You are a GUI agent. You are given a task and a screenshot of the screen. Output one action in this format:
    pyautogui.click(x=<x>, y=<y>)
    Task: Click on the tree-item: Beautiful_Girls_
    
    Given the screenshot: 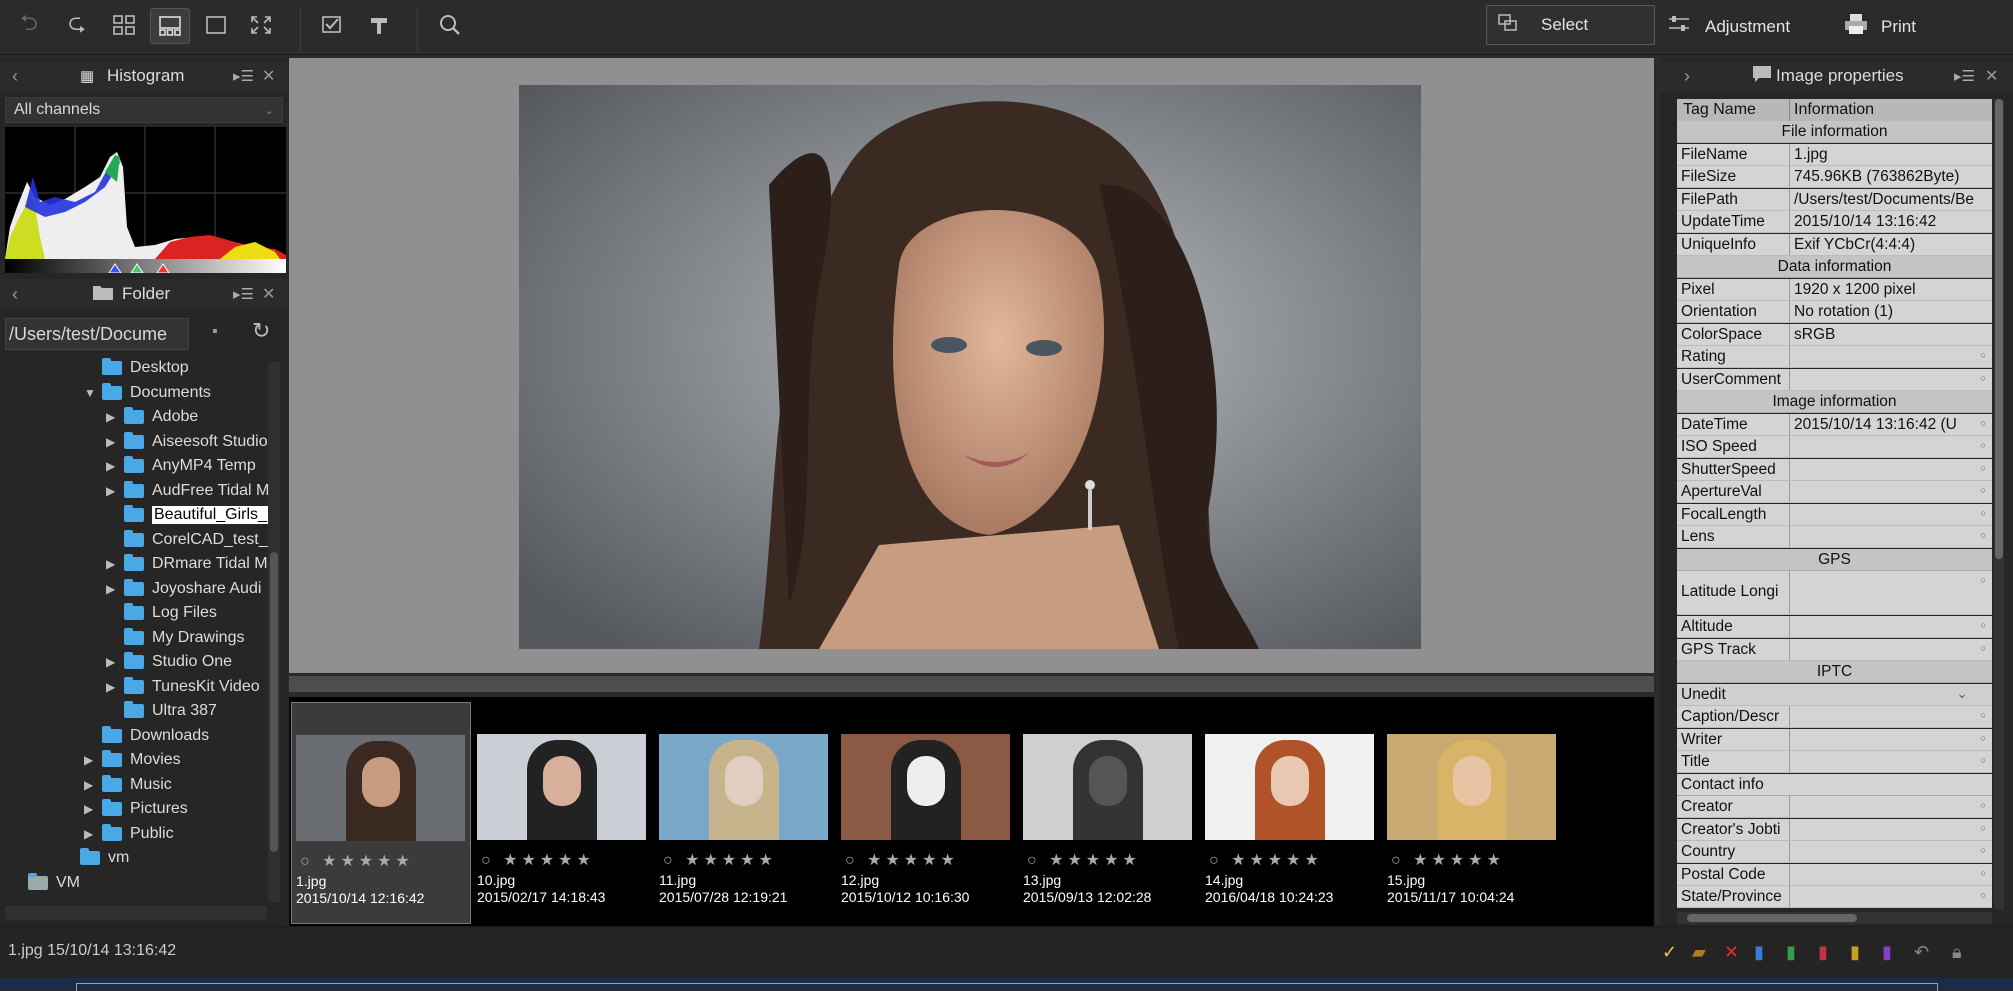 What is the action you would take?
    pyautogui.click(x=187, y=515)
    